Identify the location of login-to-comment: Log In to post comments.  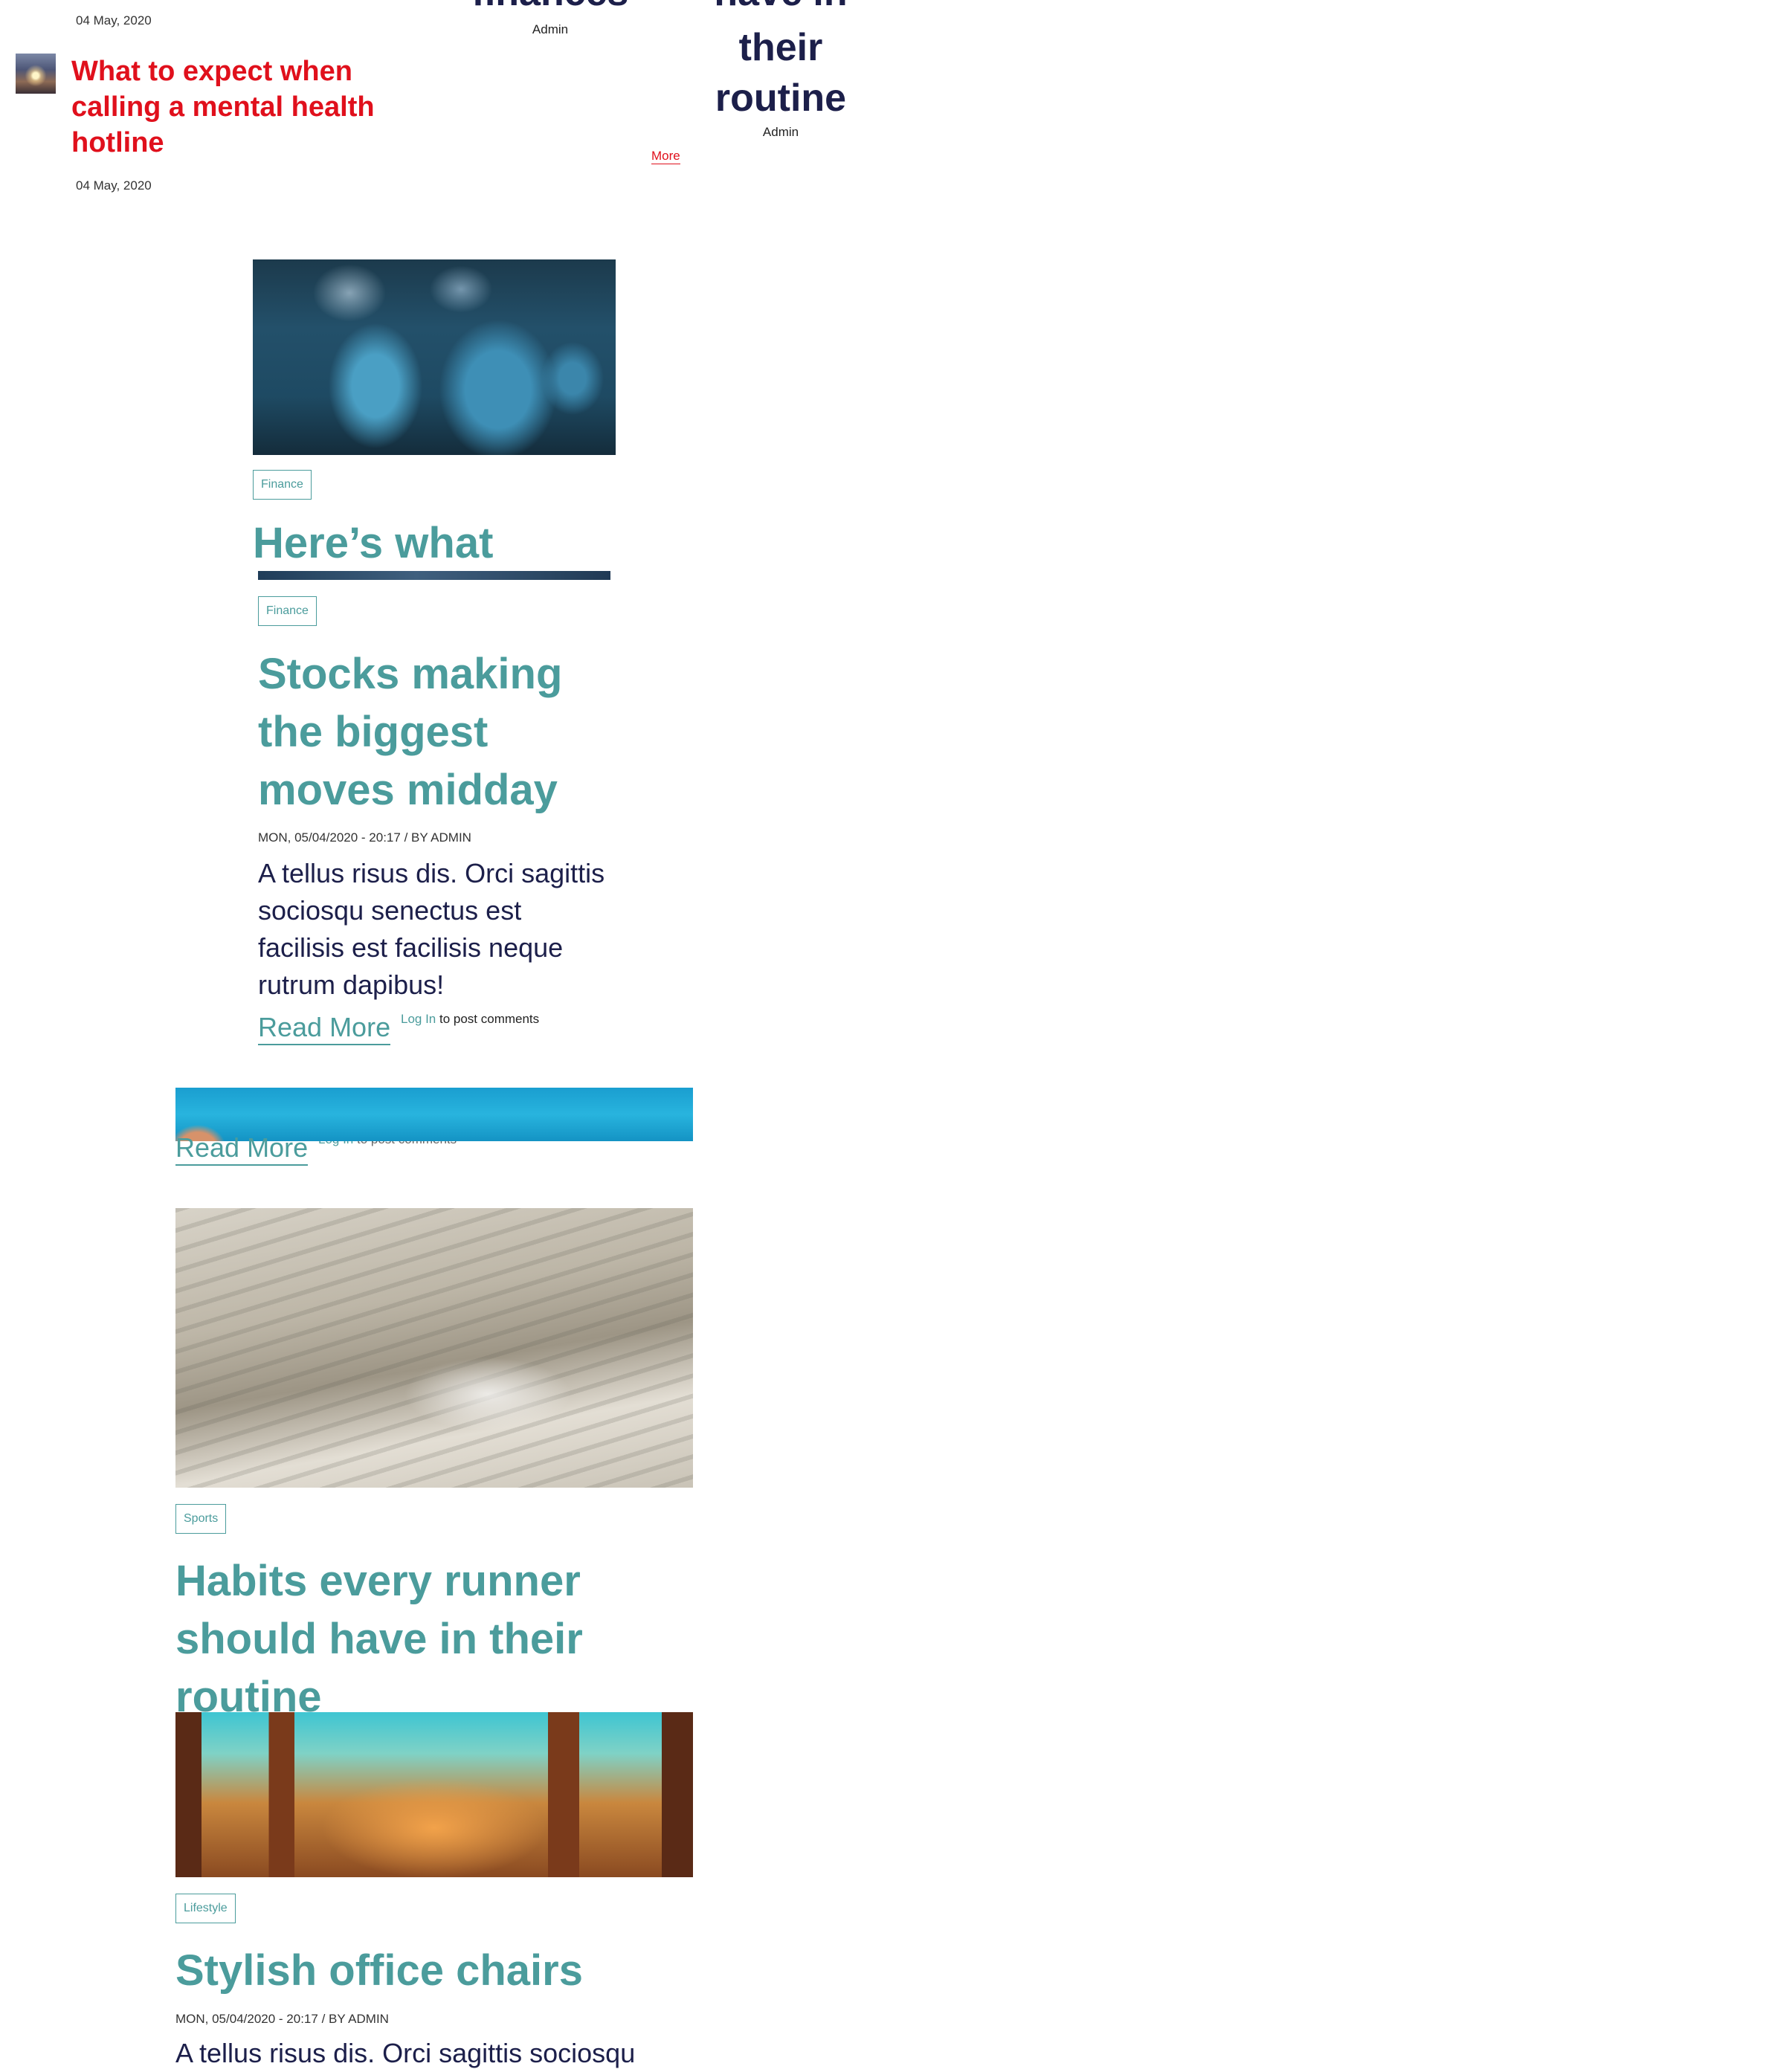
(470, 1019).